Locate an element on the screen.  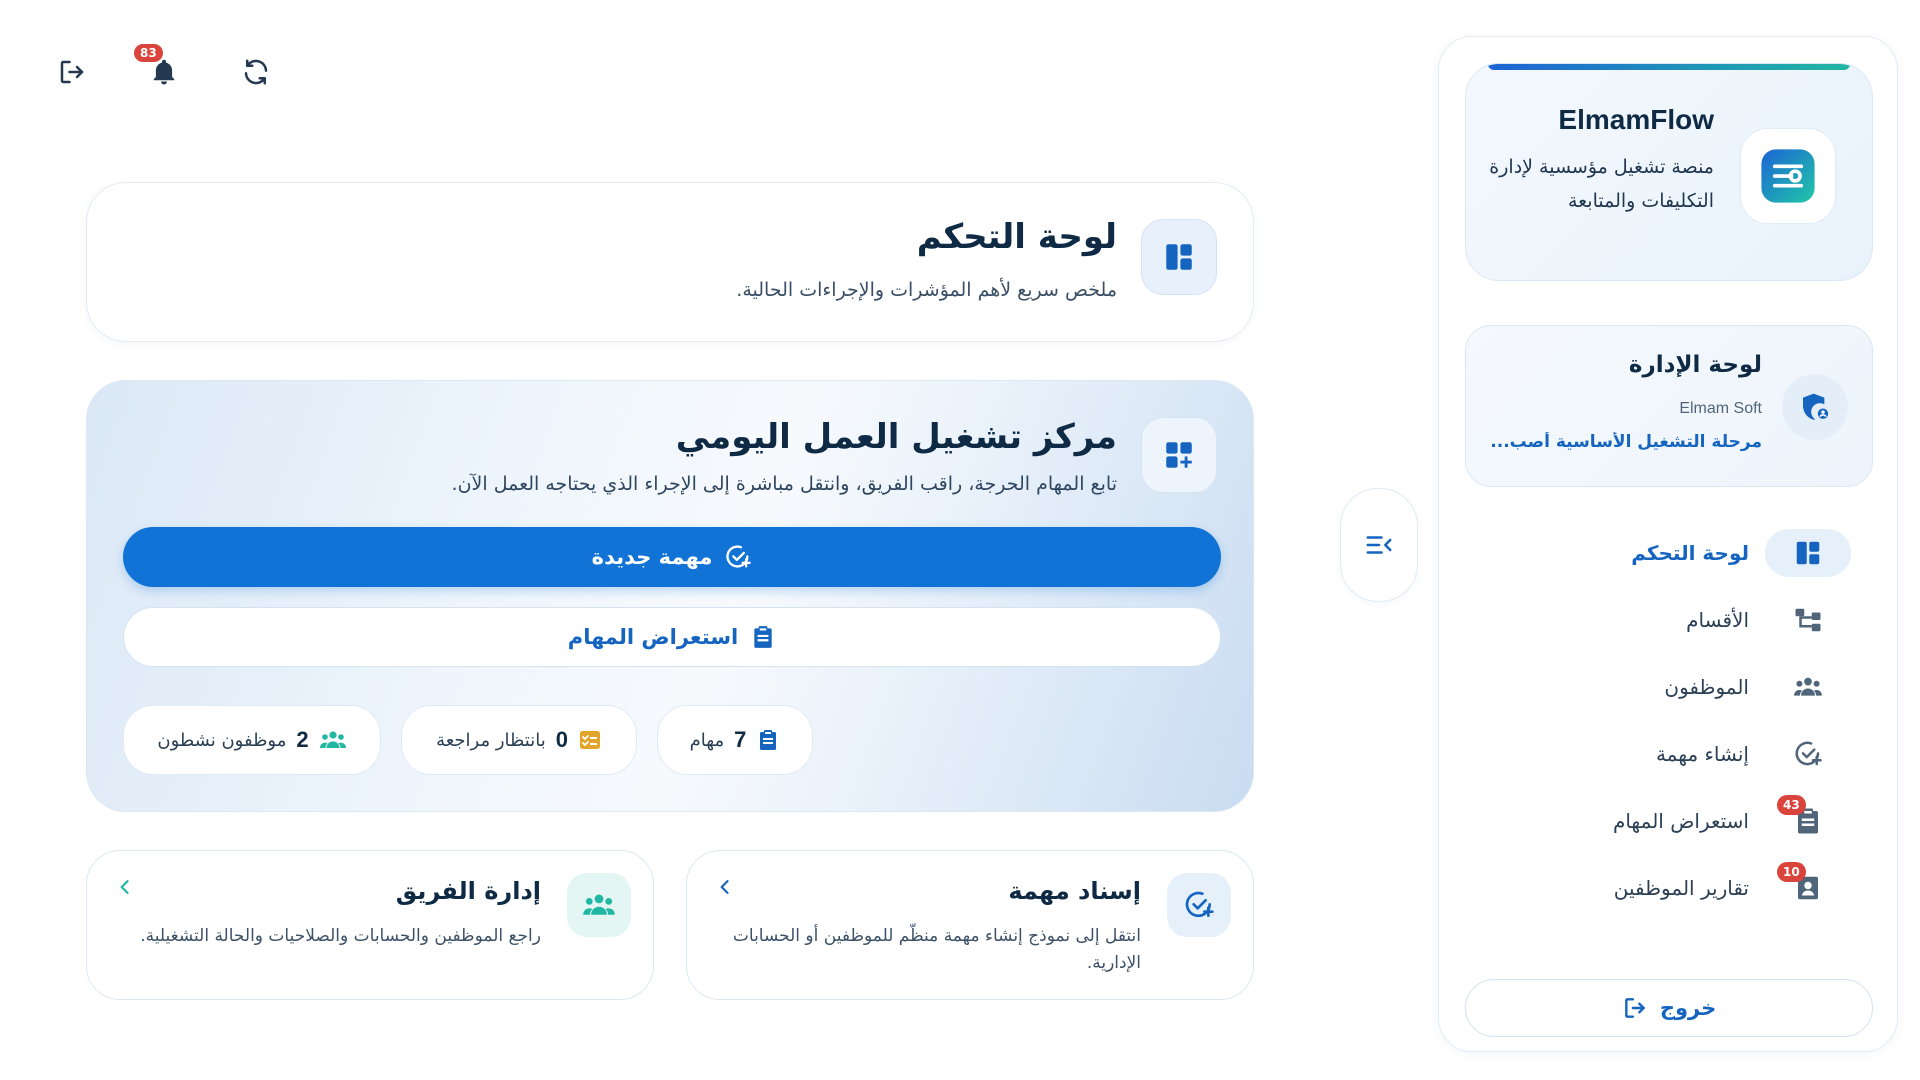
stat-active-employees: 2 موظفون نشطون is located at coordinates (252, 740).